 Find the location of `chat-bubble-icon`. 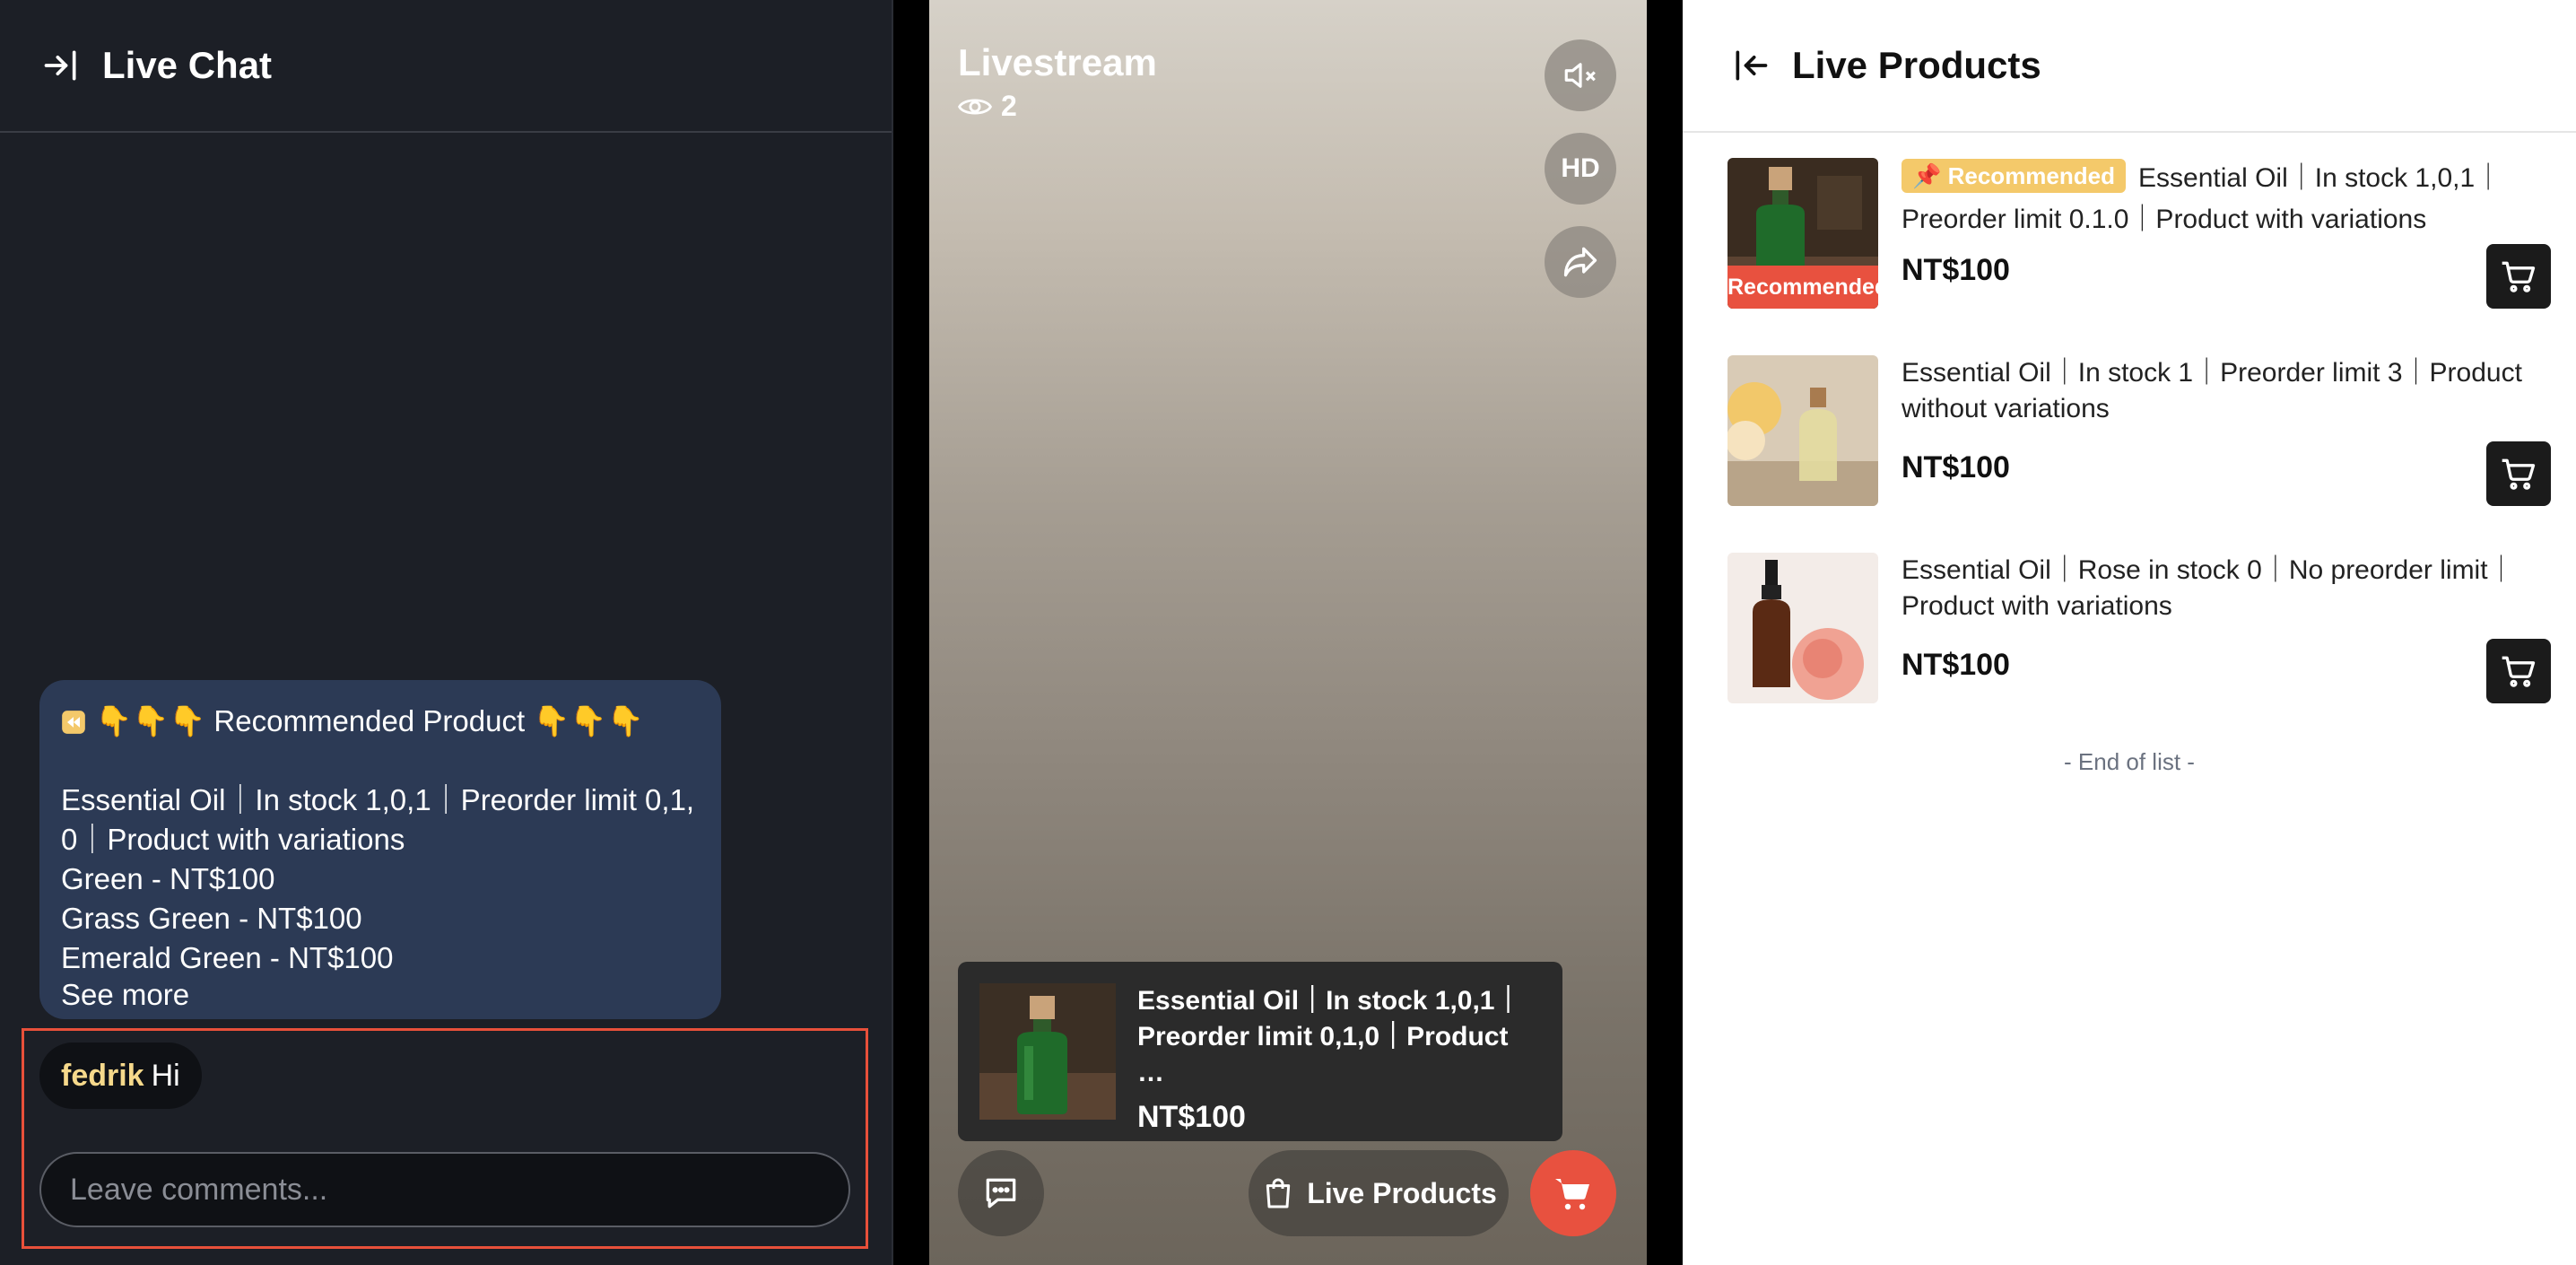

chat-bubble-icon is located at coordinates (1001, 1193).